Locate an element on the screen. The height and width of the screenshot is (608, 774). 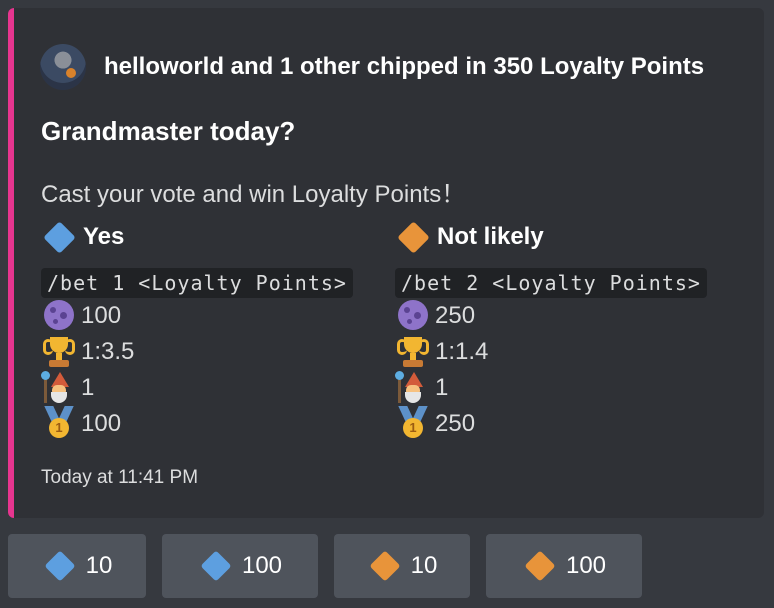
stat-points: 250 is located at coordinates (565, 316).